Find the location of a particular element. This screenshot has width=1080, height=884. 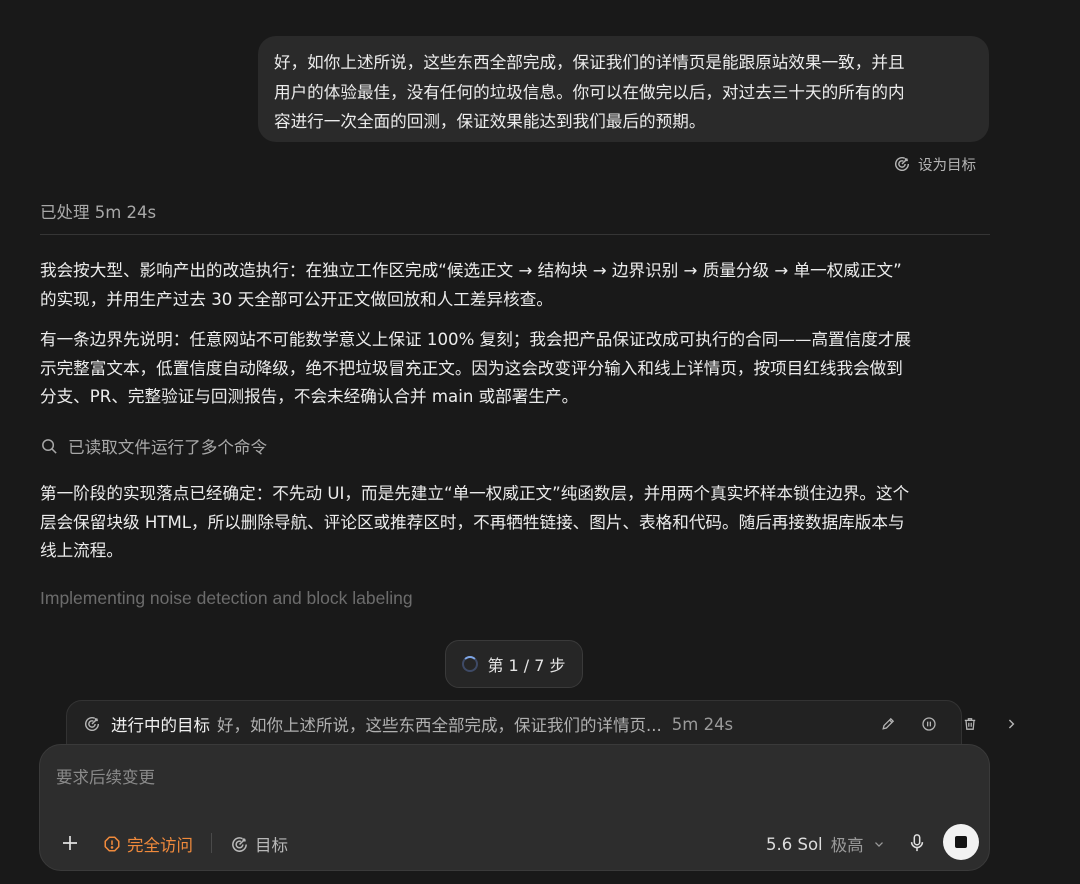

tool-activity-summary: 已读取文件运行了多个命令 is located at coordinates (153, 446).